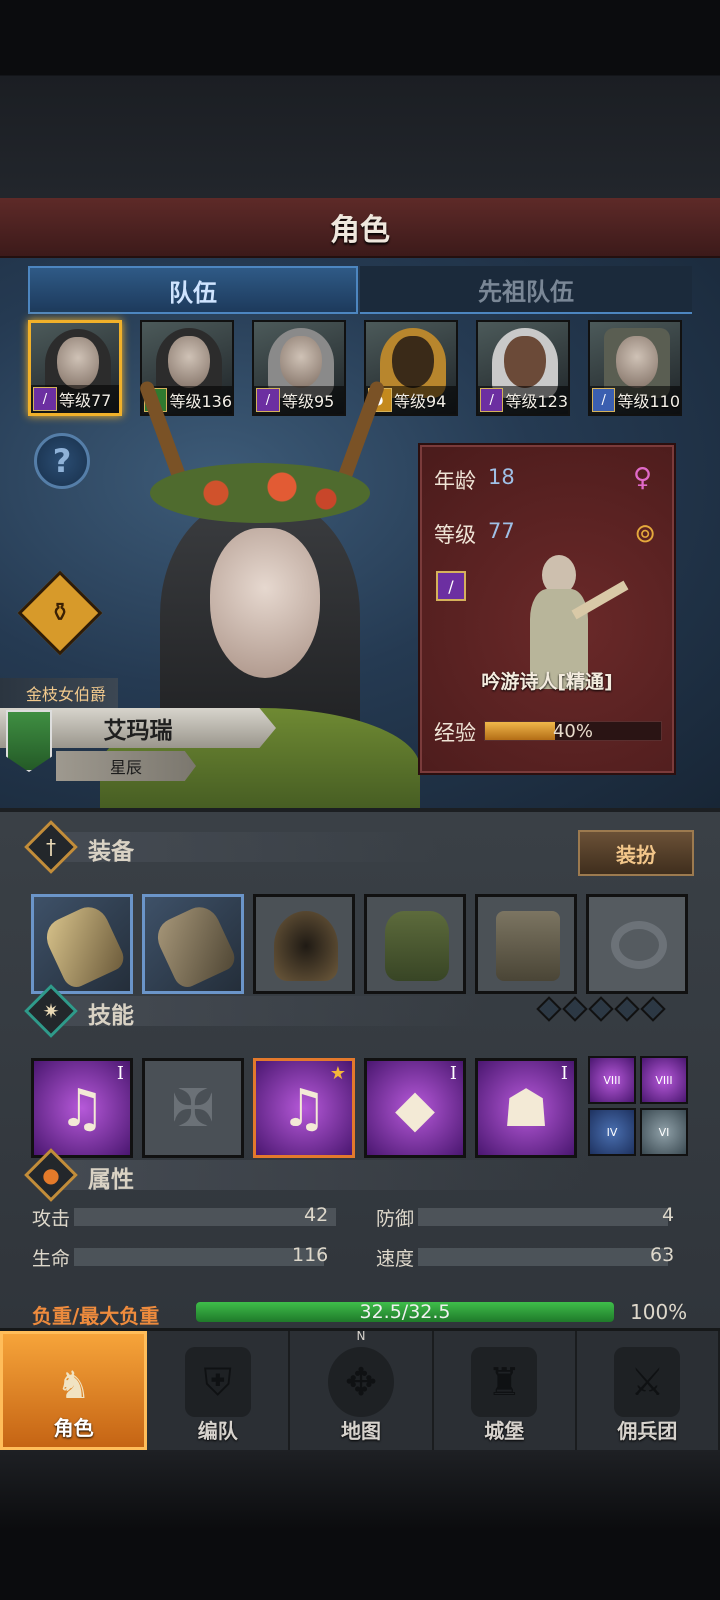 The width and height of the screenshot is (720, 1600). I want to click on equip-slot-body, so click(415, 944).